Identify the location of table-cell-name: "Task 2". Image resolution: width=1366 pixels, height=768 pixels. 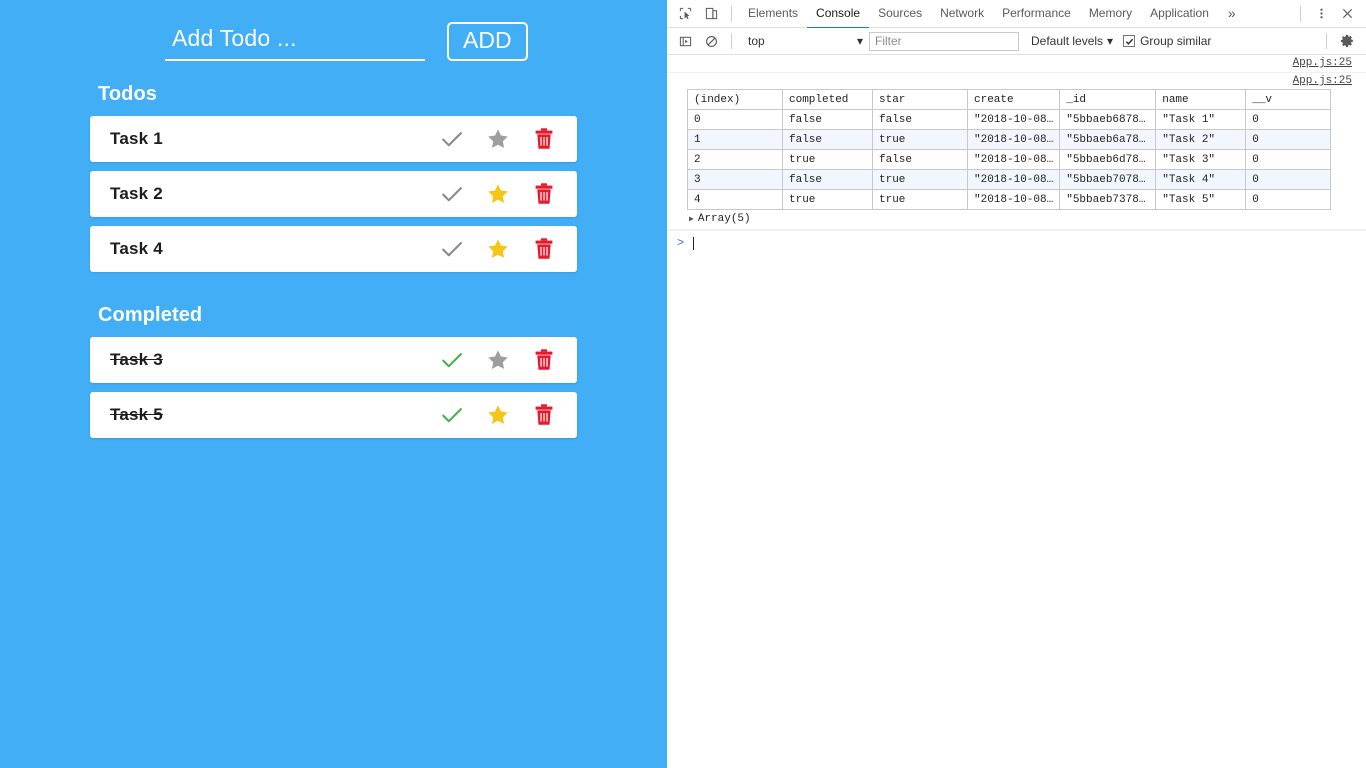
(1201, 139).